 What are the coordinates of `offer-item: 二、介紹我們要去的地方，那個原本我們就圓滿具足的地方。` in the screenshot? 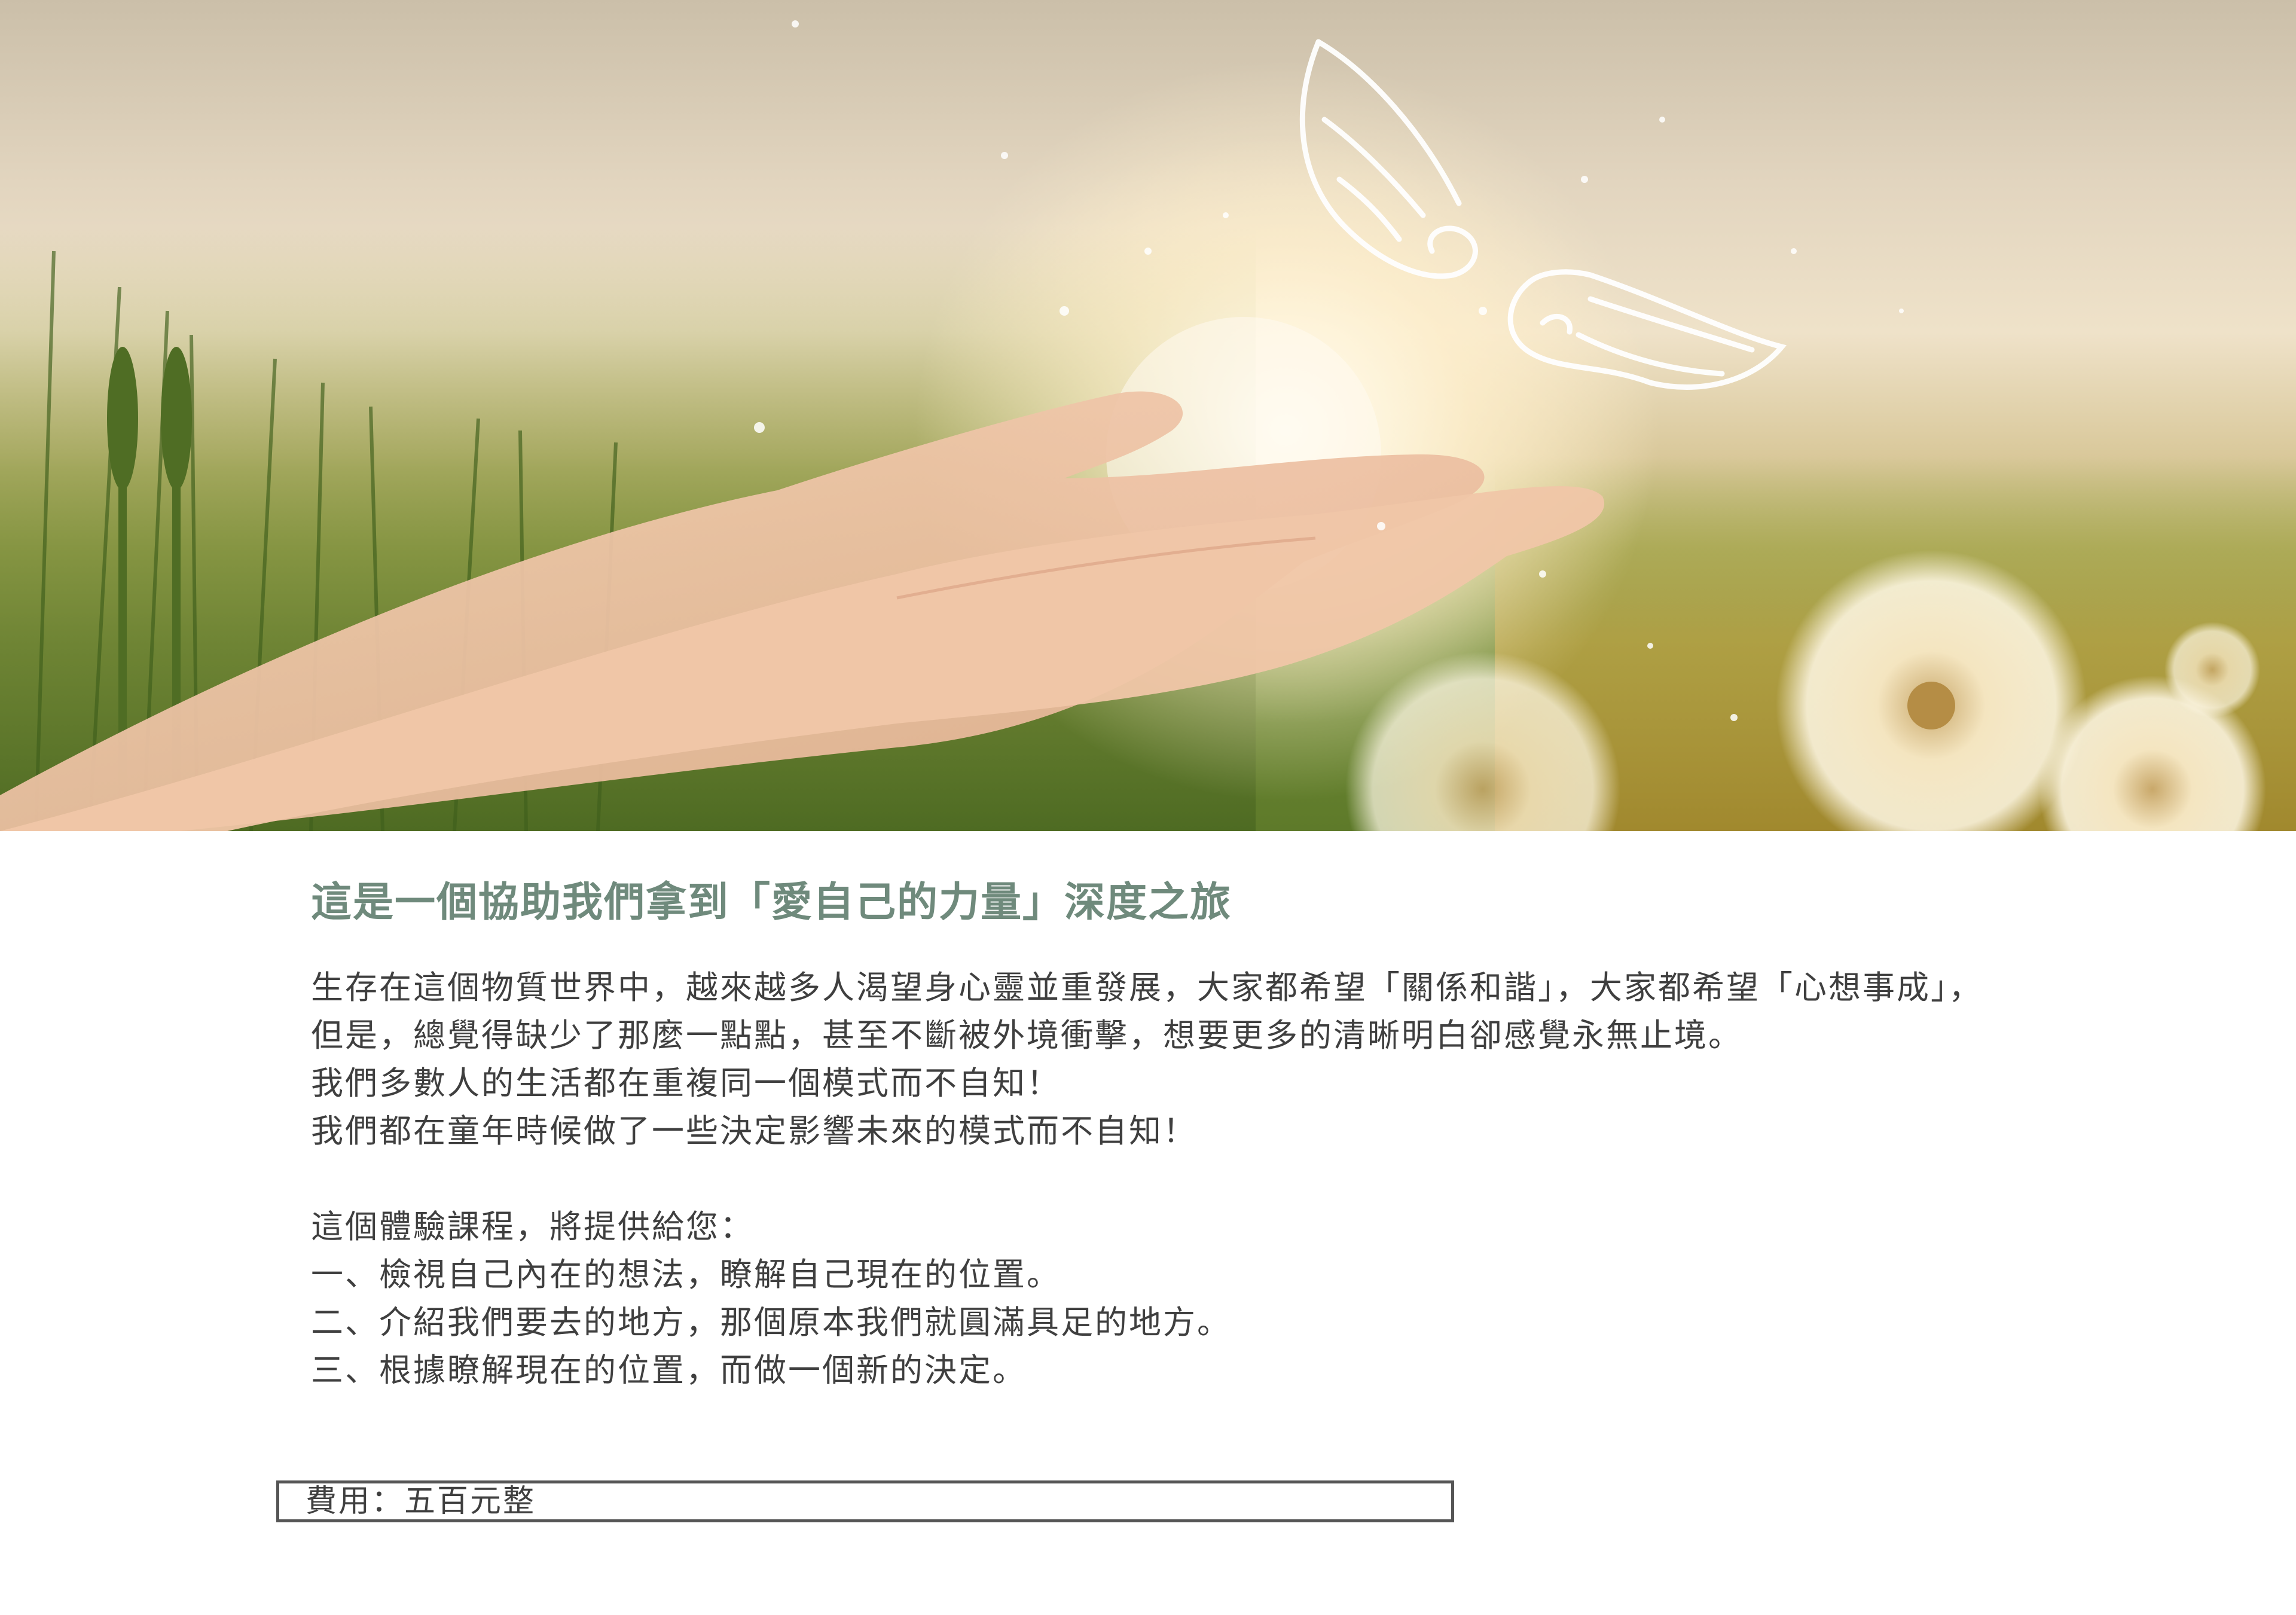 It's located at (771, 1322).